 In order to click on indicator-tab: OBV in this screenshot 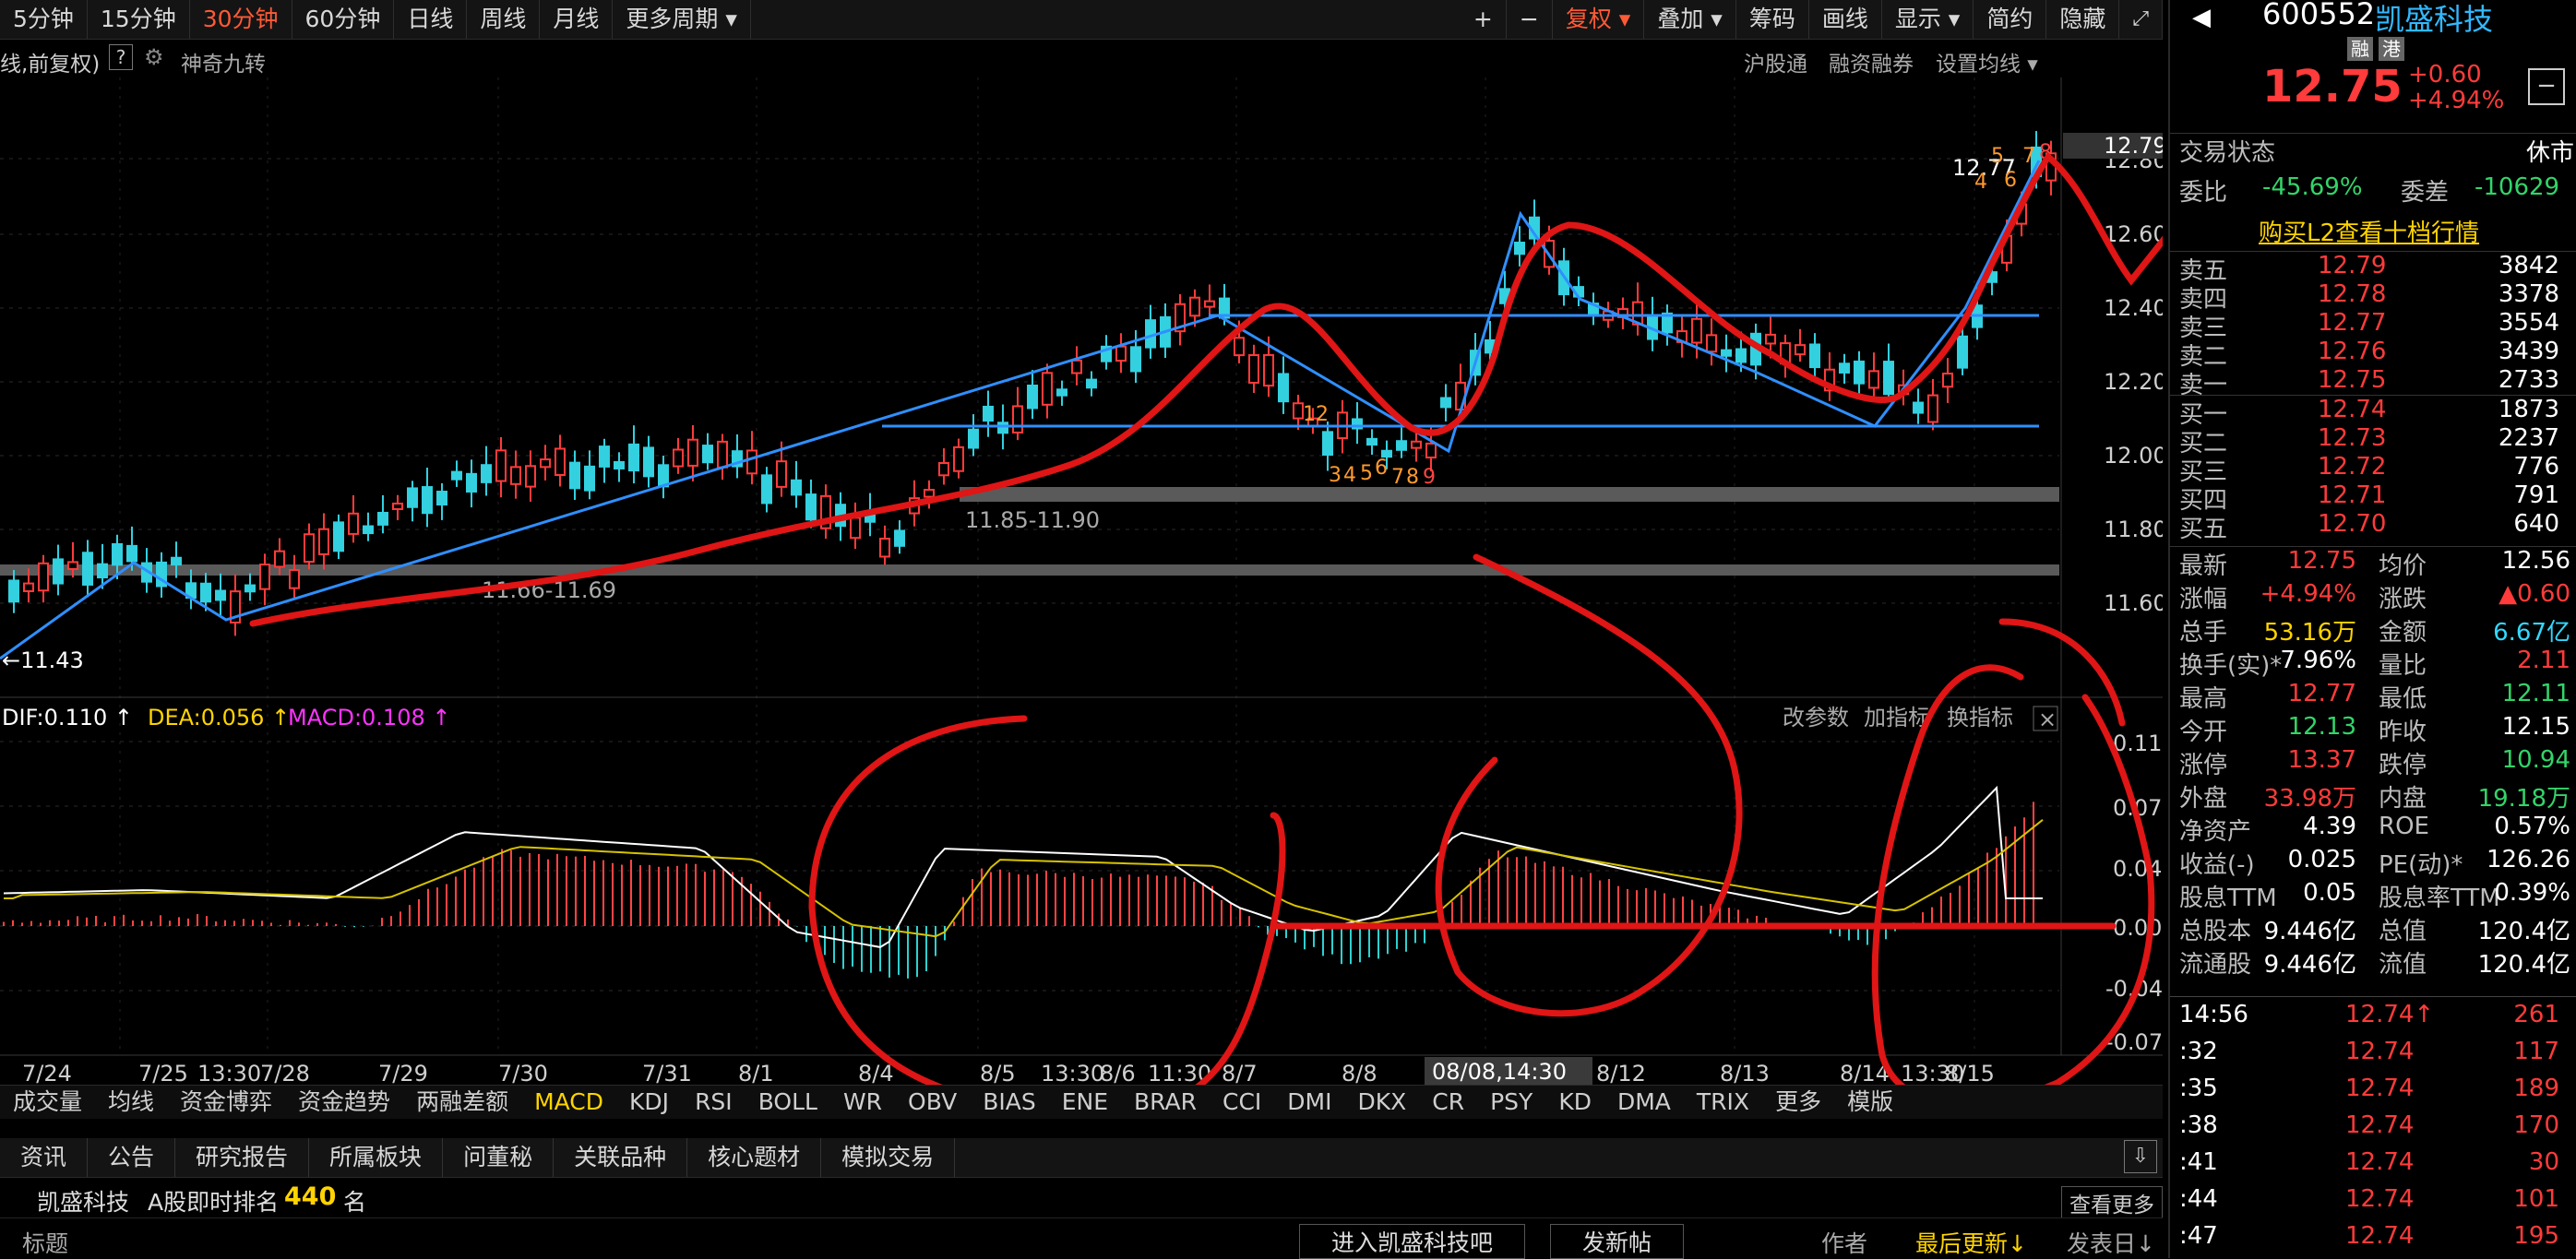, I will do `click(933, 1103)`.